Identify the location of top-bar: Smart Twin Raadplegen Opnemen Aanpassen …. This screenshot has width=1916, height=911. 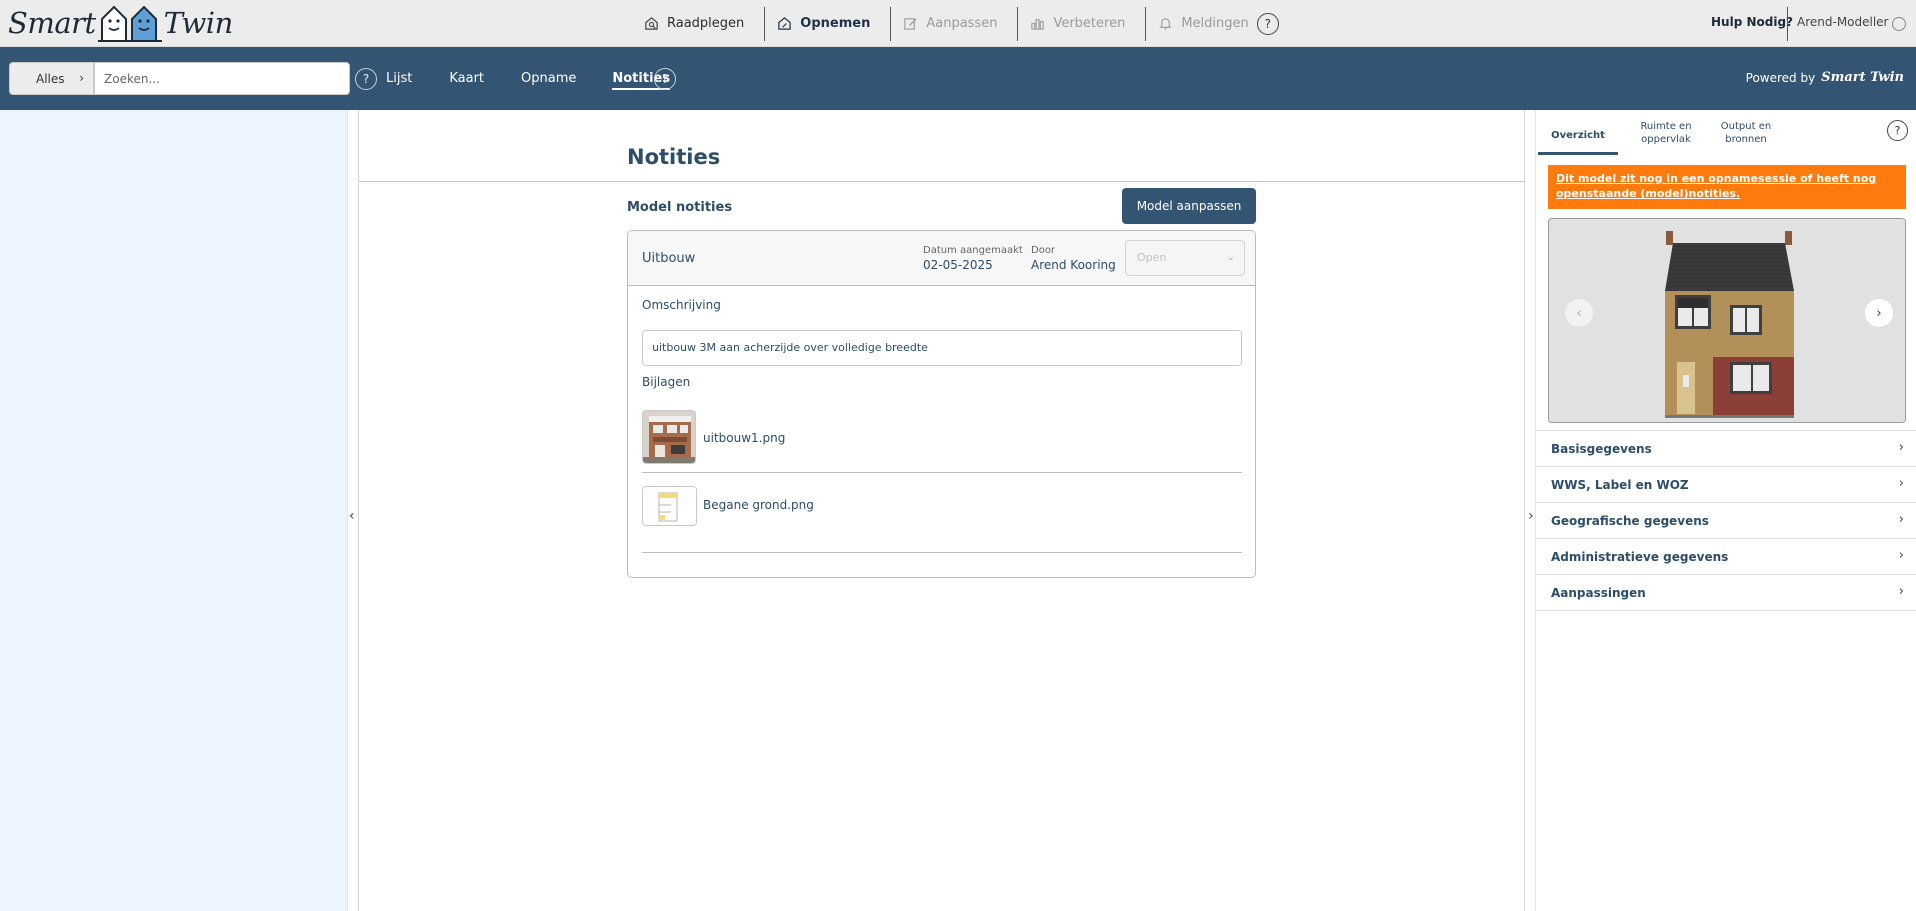
(958, 23).